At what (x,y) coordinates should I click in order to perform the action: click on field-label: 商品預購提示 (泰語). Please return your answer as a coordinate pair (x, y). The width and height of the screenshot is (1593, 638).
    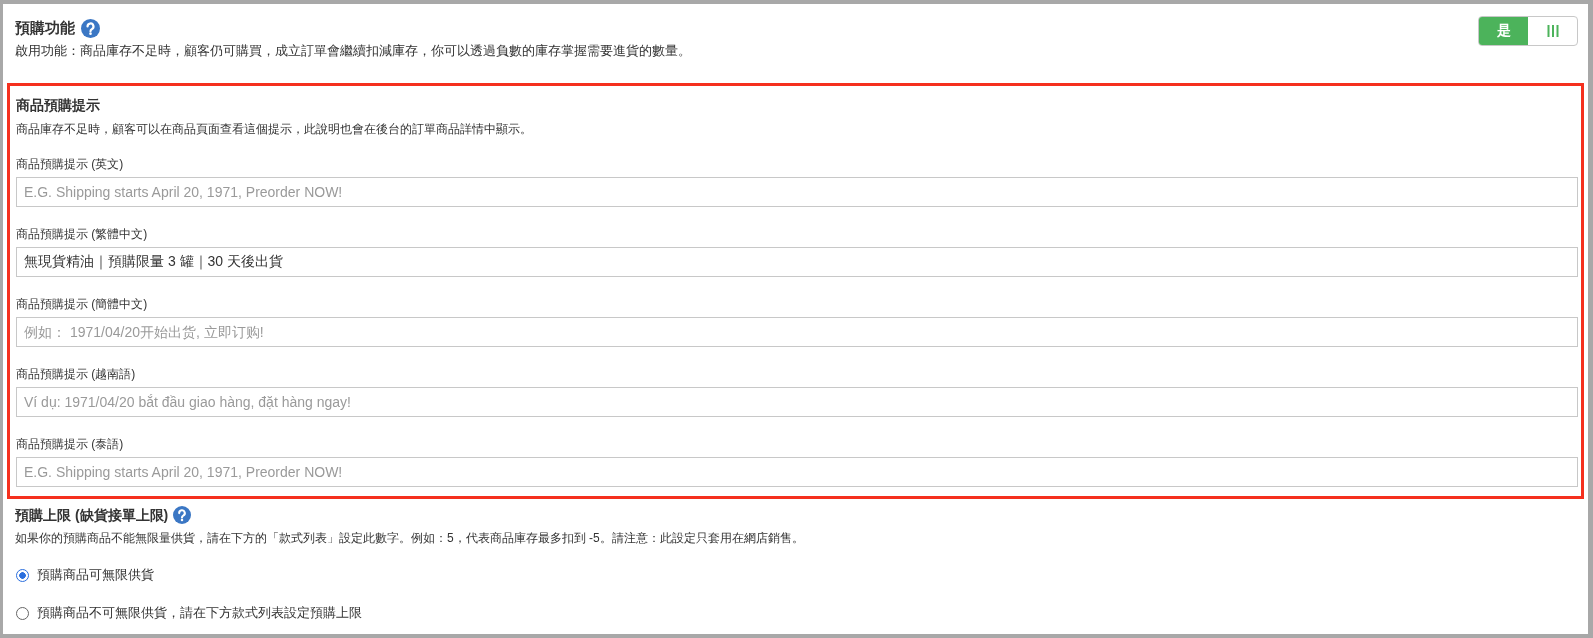
    Looking at the image, I should click on (70, 444).